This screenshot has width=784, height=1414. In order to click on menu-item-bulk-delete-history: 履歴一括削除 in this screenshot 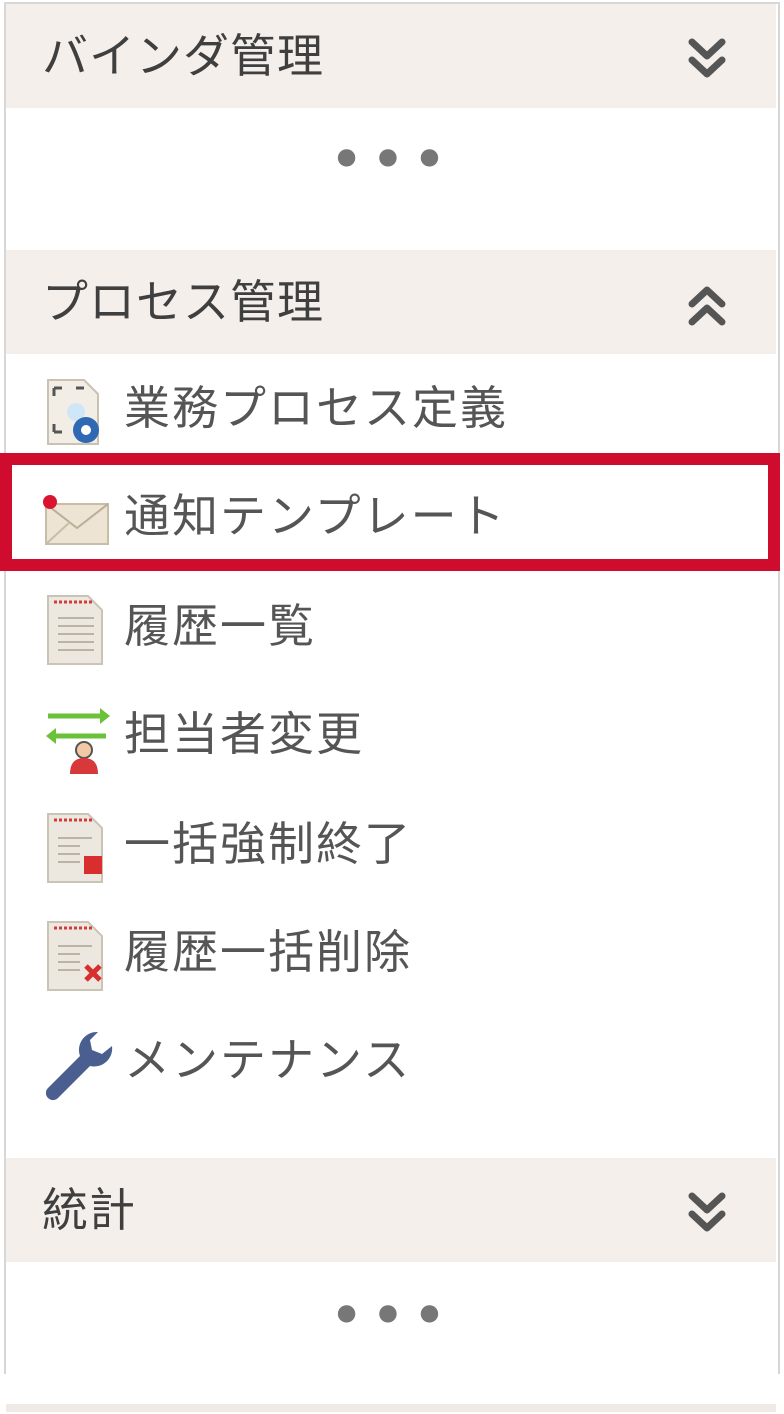, I will do `click(391, 952)`.